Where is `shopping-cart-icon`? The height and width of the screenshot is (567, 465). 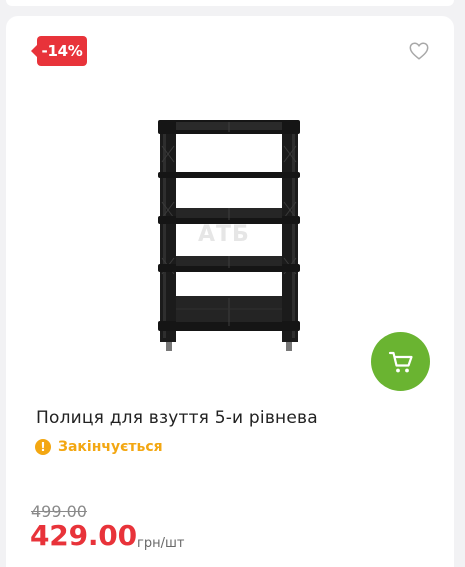 shopping-cart-icon is located at coordinates (400, 361).